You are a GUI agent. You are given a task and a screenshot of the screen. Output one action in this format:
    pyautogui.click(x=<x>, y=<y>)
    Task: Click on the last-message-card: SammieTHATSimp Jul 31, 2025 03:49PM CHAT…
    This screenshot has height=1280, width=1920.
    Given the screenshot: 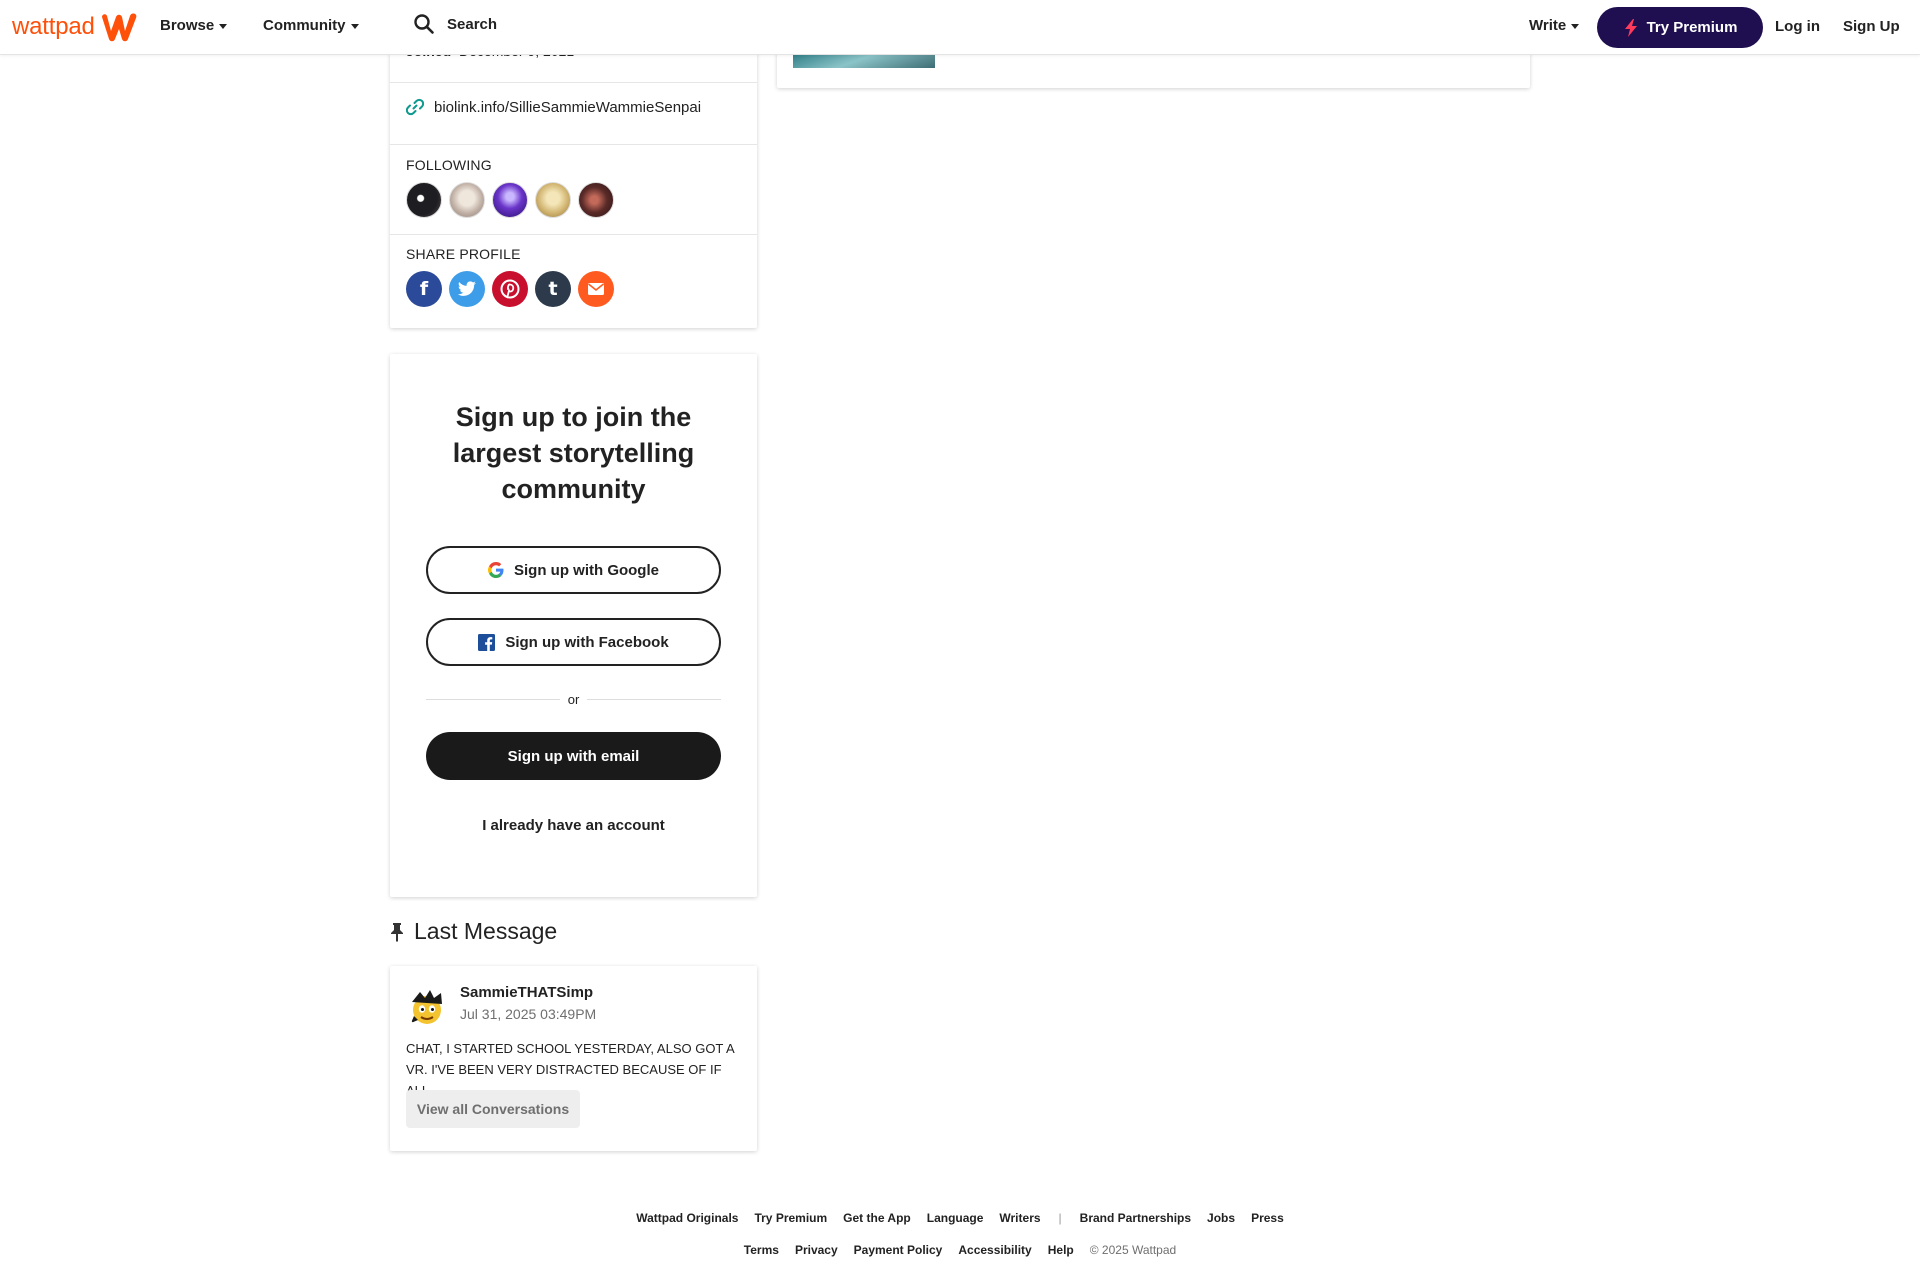 What is the action you would take?
    pyautogui.click(x=573, y=1058)
    